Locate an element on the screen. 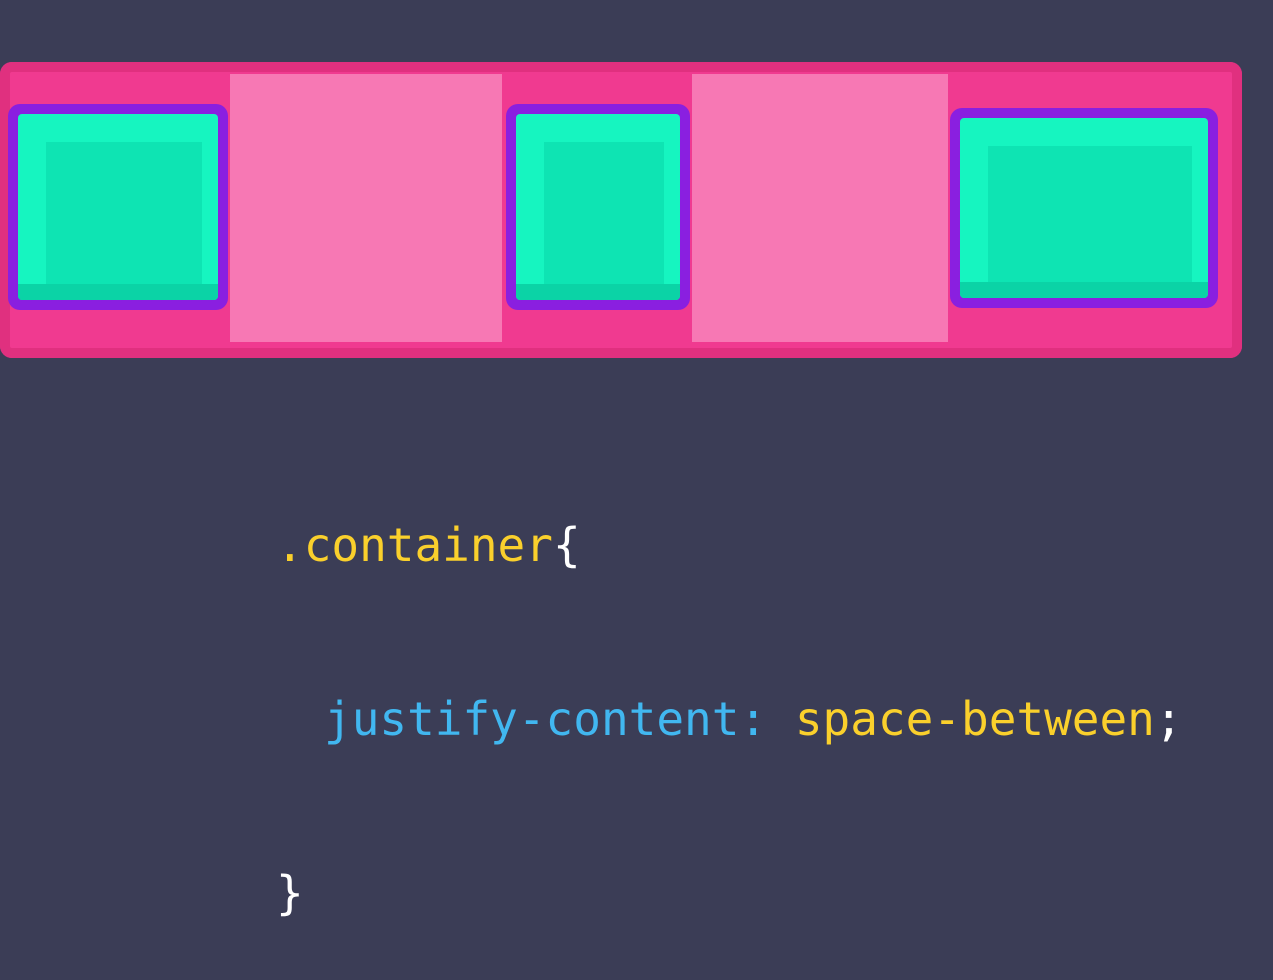 This screenshot has width=1273, height=980. open-brace: { is located at coordinates (566, 545).